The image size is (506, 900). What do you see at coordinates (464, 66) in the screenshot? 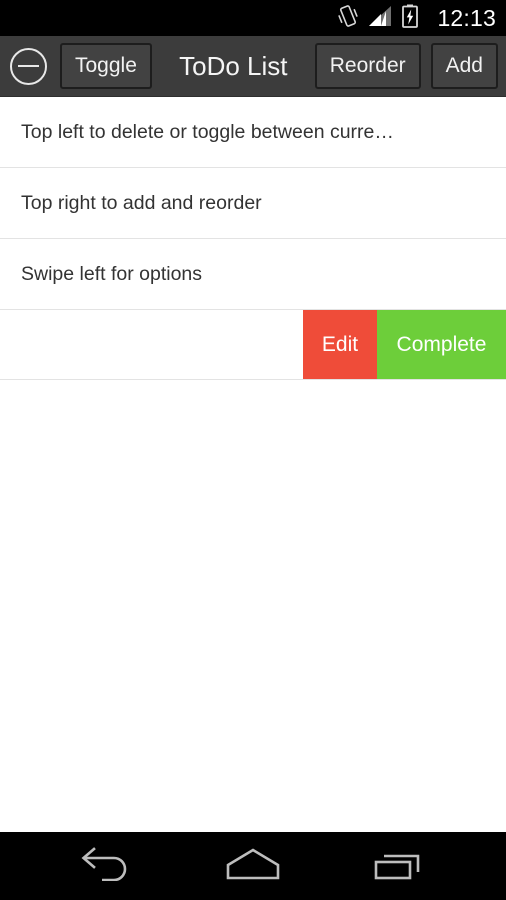
I see `add-button: Add` at bounding box center [464, 66].